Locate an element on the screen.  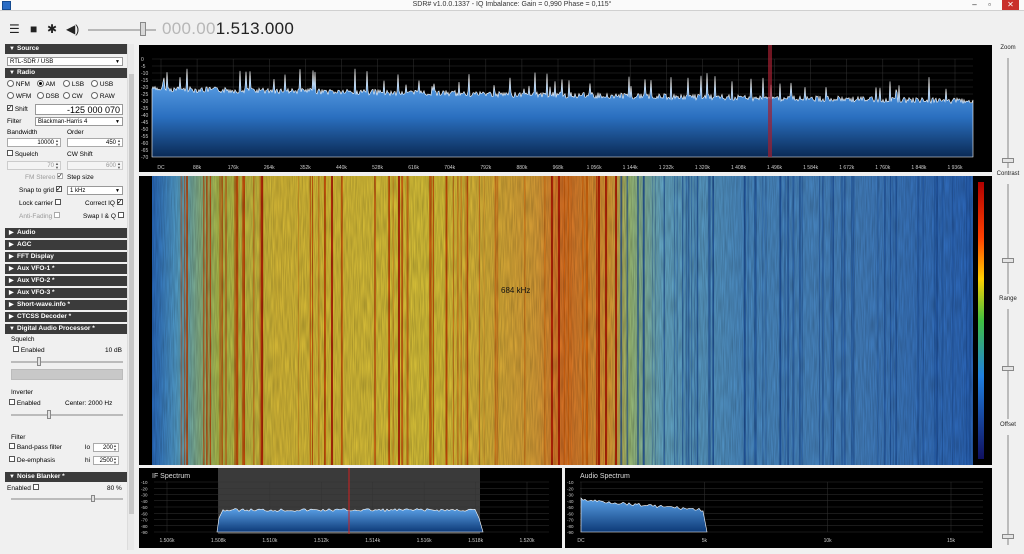
source-header: ▼ Source is located at coordinates (66, 49).